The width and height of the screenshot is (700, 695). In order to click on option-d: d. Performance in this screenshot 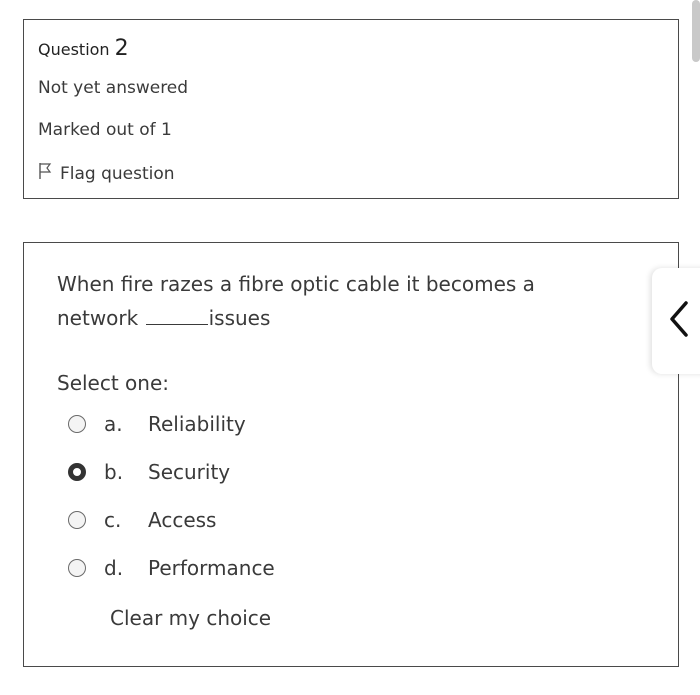, I will do `click(171, 568)`.